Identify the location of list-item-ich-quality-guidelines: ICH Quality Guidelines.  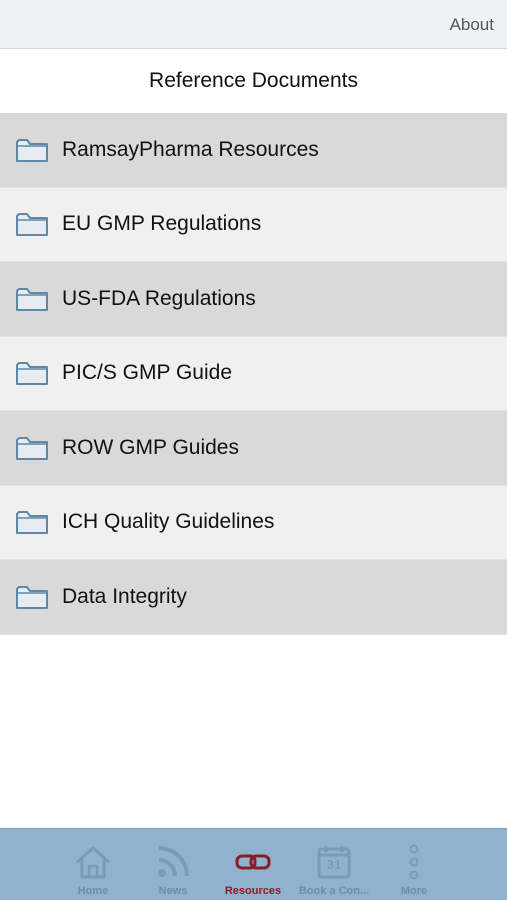
(253, 522).